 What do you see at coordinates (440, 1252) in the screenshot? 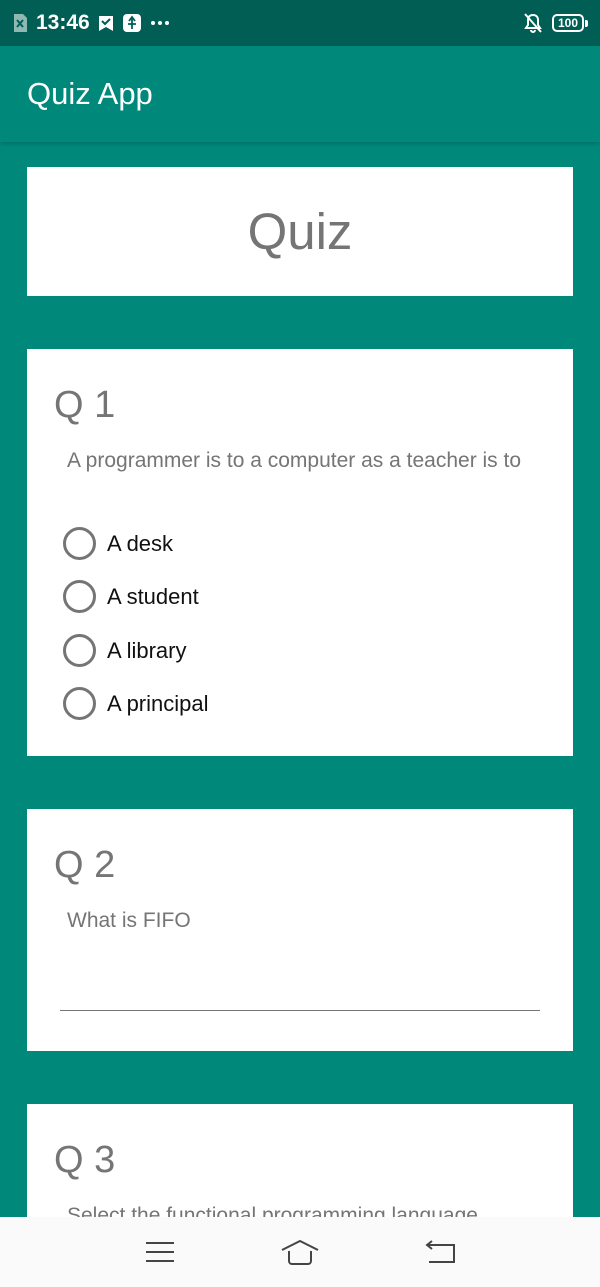
I see `back-icon` at bounding box center [440, 1252].